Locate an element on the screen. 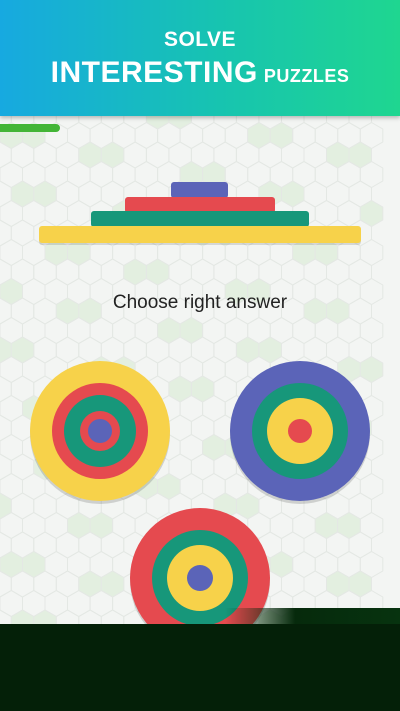 This screenshot has width=400, height=711. footer-accent is located at coordinates (312, 616).